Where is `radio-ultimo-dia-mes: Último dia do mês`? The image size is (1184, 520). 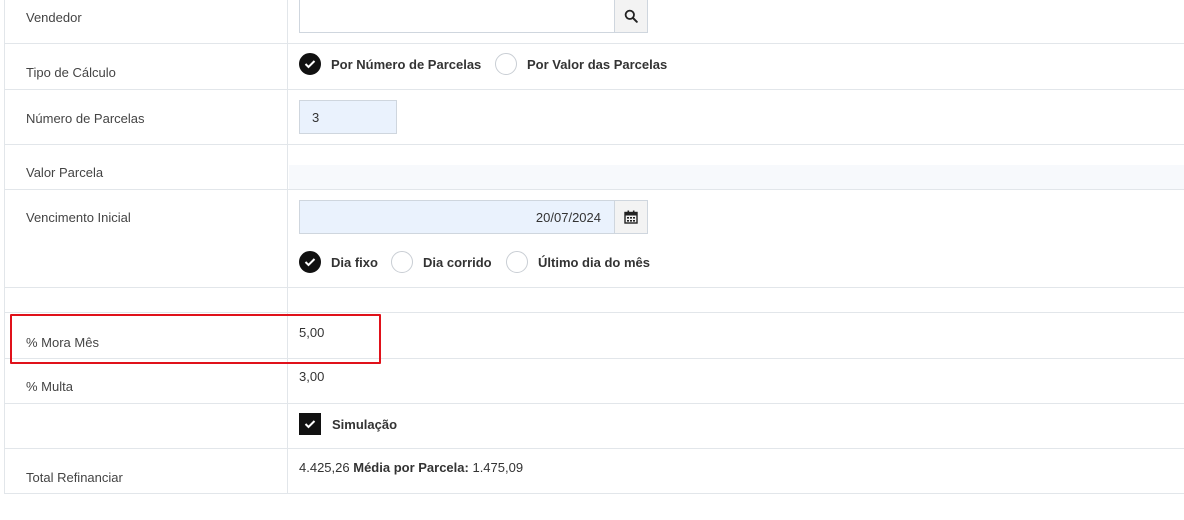 radio-ultimo-dia-mes: Último dia do mês is located at coordinates (578, 262).